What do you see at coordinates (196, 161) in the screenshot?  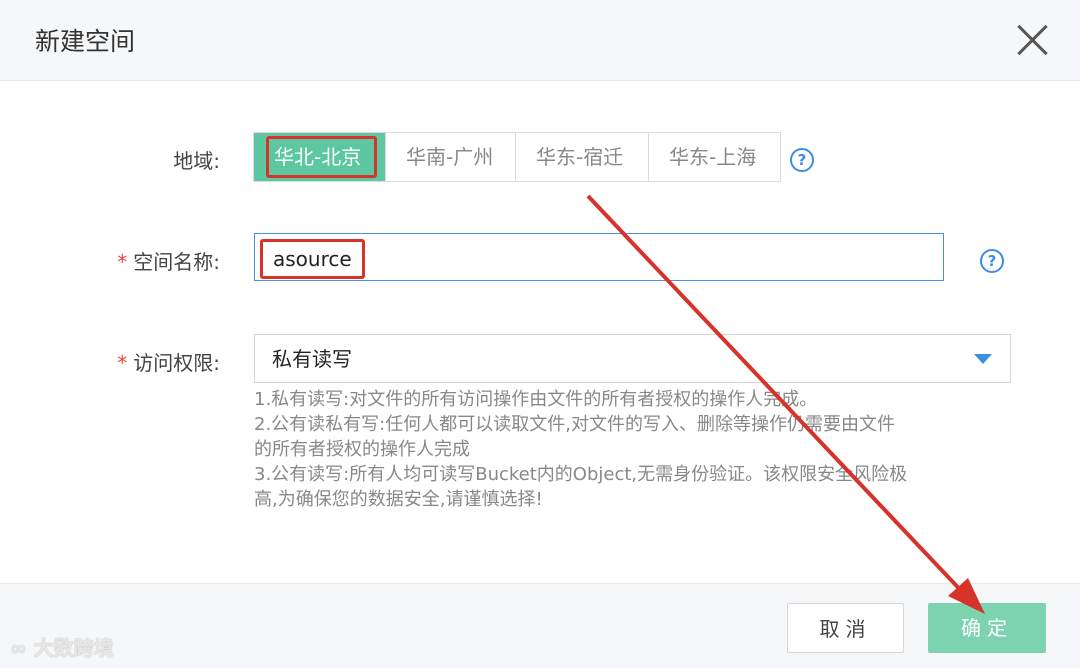 I see `region-label: 地域:` at bounding box center [196, 161].